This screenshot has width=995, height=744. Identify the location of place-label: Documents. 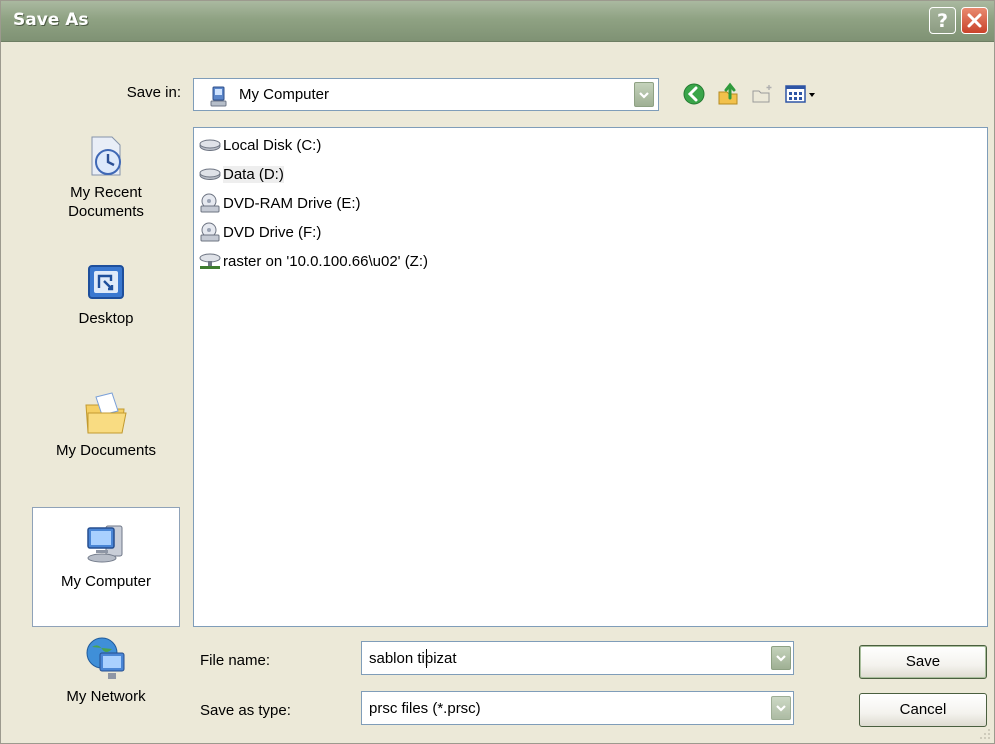
(106, 211).